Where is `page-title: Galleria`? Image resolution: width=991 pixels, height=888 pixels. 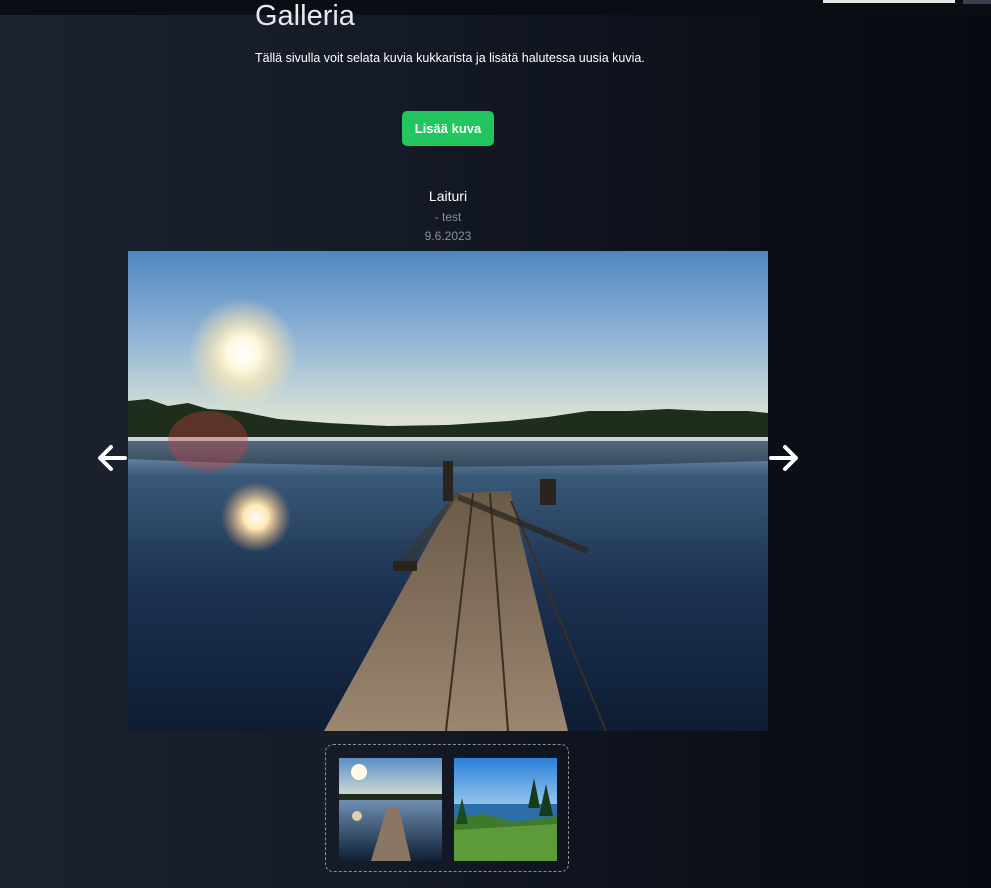 page-title: Galleria is located at coordinates (305, 16).